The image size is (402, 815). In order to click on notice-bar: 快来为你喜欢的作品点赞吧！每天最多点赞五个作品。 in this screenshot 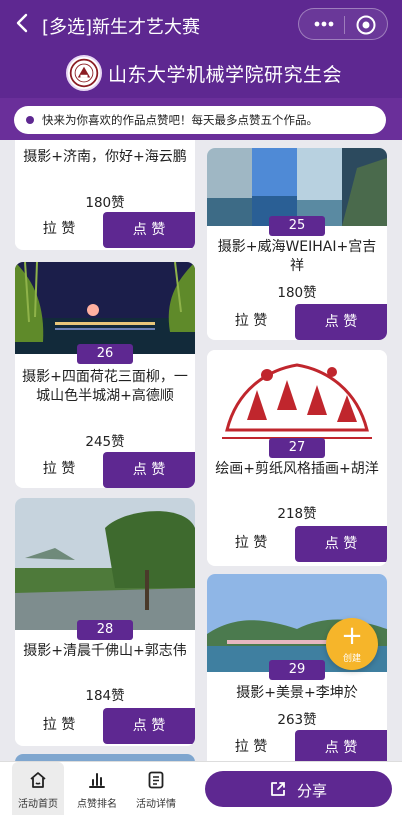, I will do `click(200, 120)`.